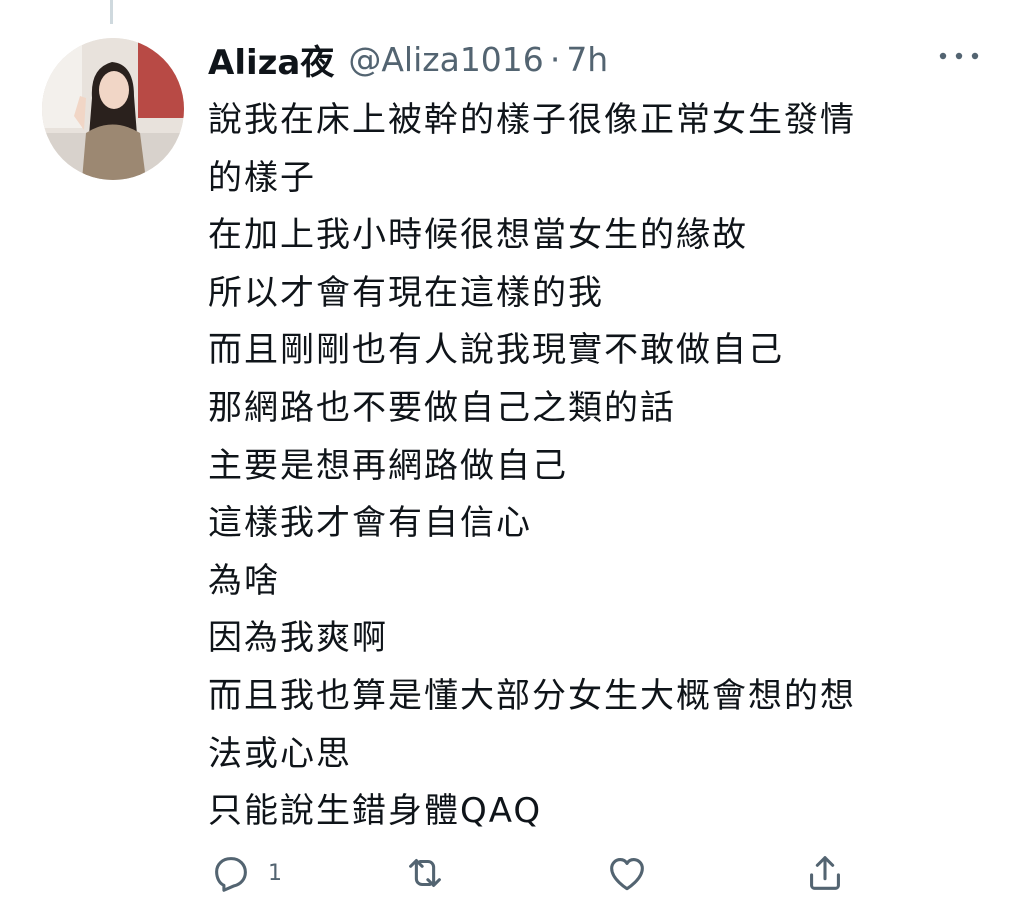 This screenshot has height=902, width=1024. I want to click on tweet-header: Aliza夜 @Aliza1016 · 7h, so click(408, 59).